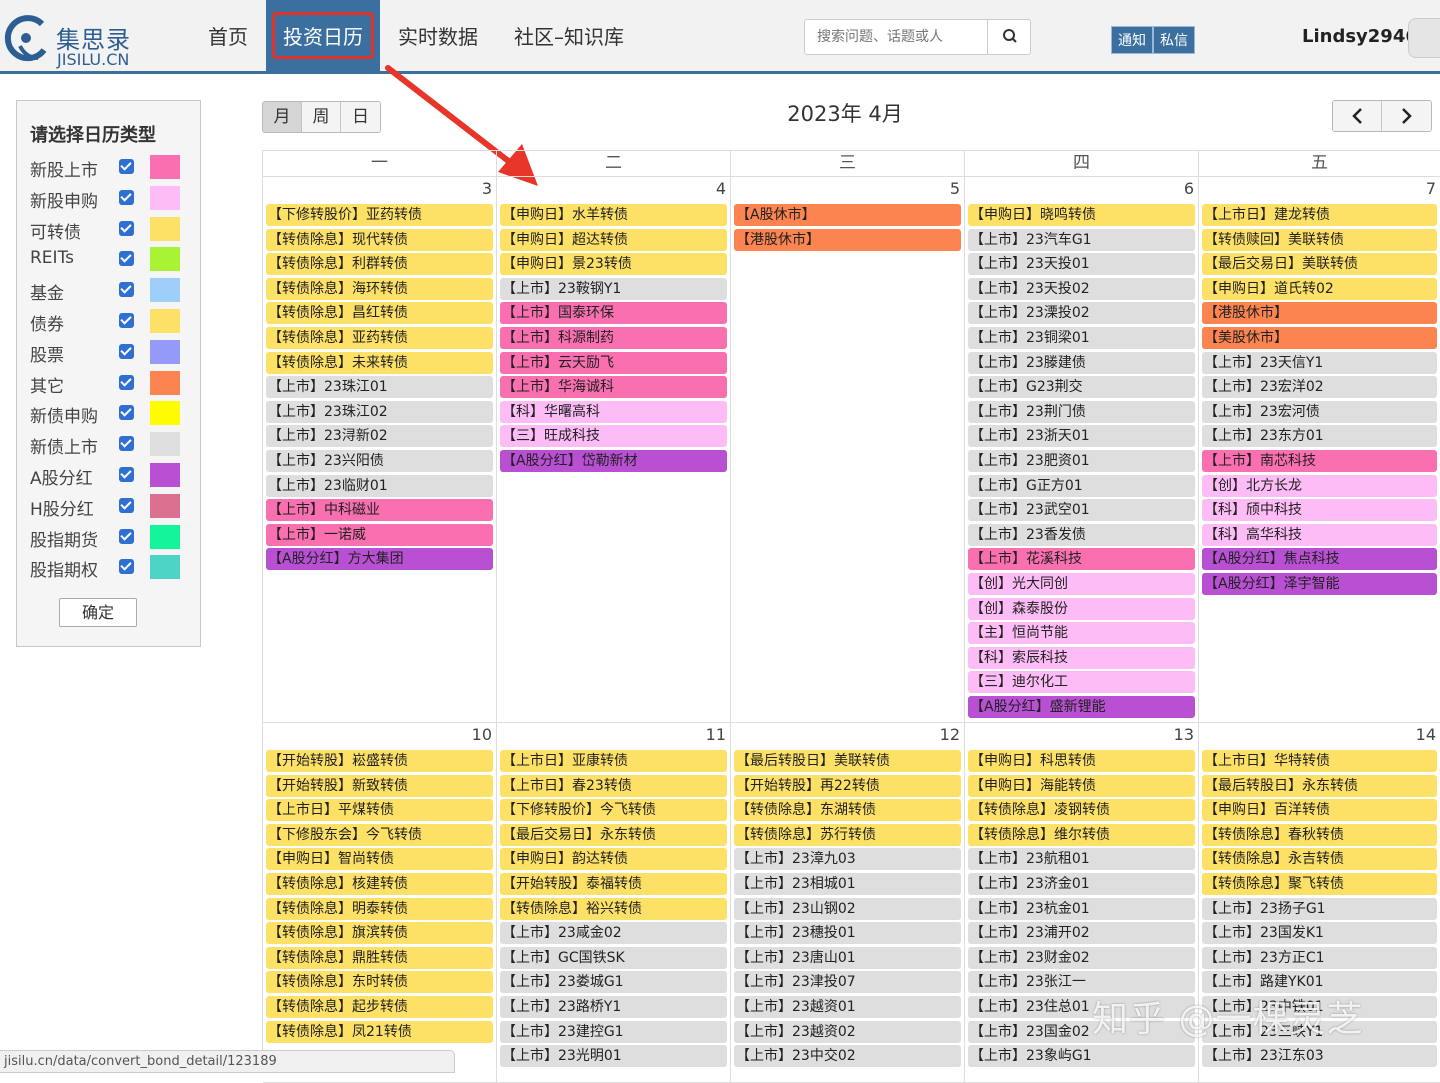 The width and height of the screenshot is (1440, 1083). What do you see at coordinates (1319, 436) in the screenshot?
I see `calendar-event: 【上市】23东方01` at bounding box center [1319, 436].